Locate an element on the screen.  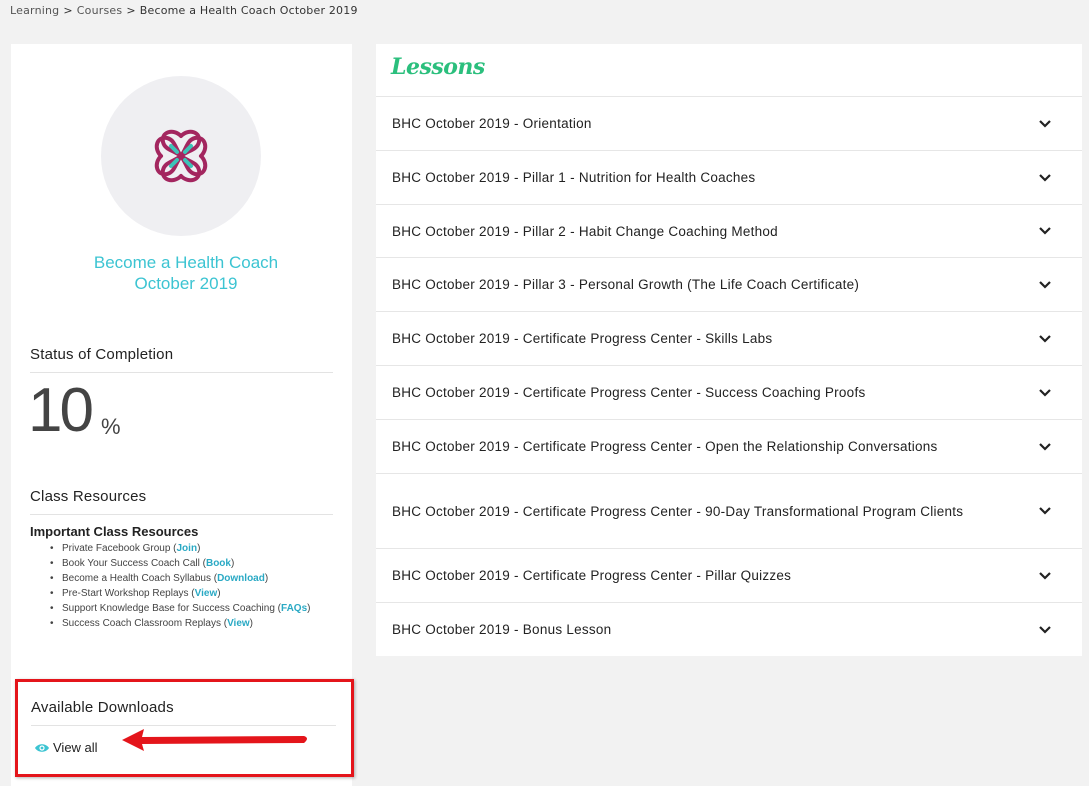
status-heading: Status of Completion is located at coordinates (181, 359).